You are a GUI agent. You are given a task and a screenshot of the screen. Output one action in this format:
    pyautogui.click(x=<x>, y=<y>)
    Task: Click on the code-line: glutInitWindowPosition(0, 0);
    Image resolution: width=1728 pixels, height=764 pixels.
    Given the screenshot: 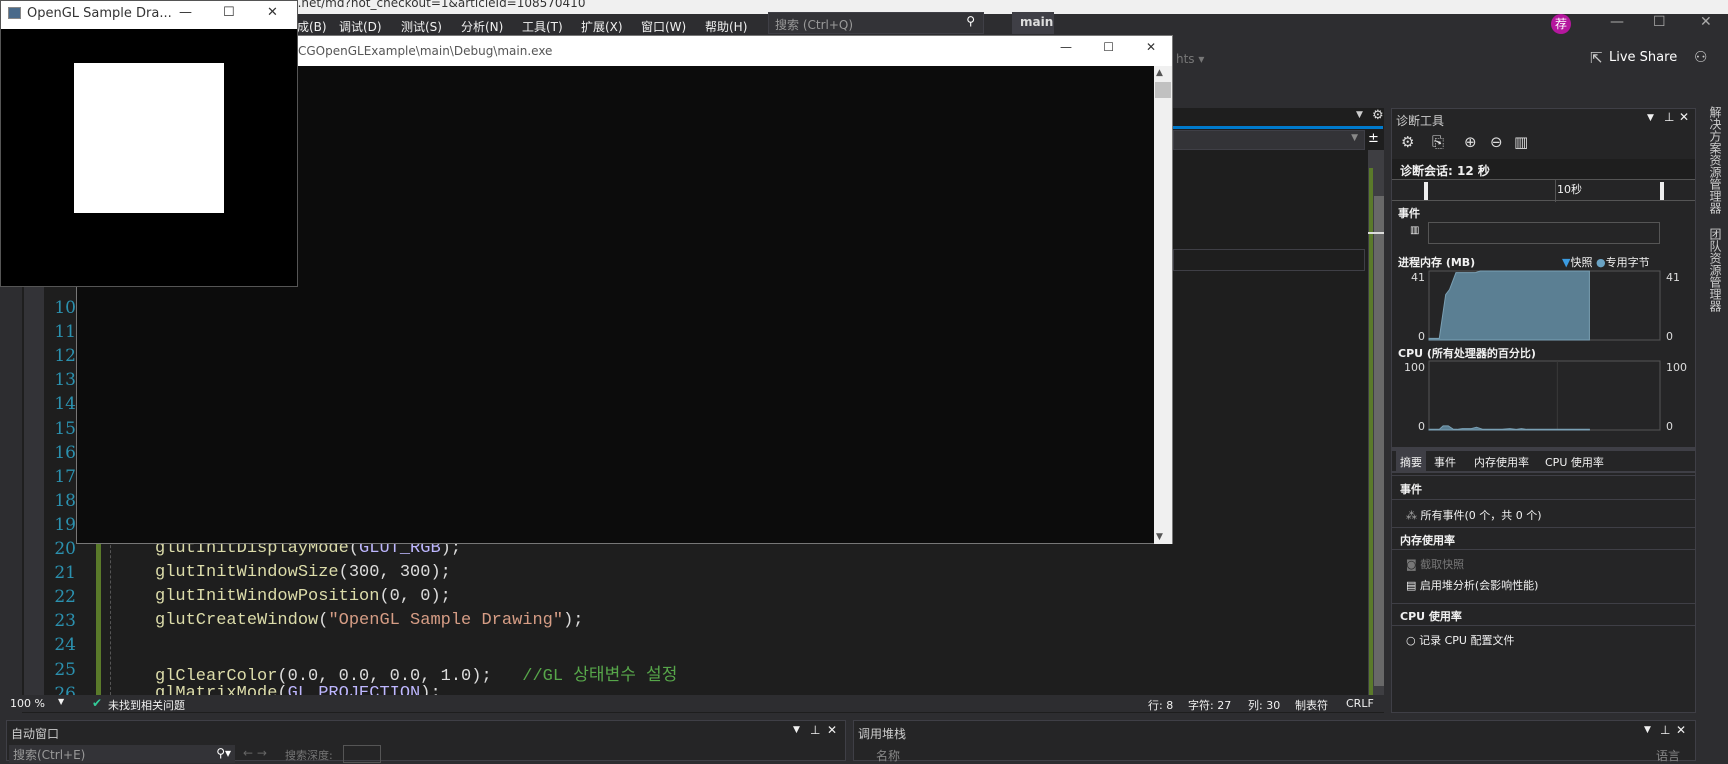 What is the action you would take?
    pyautogui.click(x=303, y=596)
    